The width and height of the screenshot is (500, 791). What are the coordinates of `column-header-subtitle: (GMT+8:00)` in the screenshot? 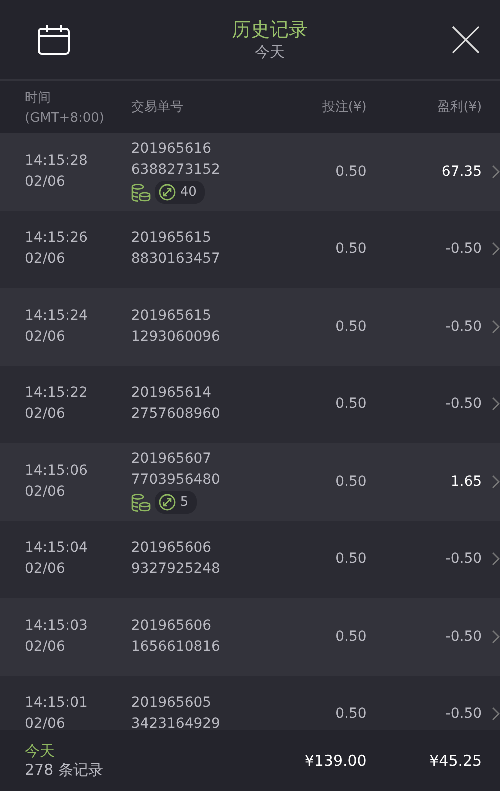 It's located at (65, 118).